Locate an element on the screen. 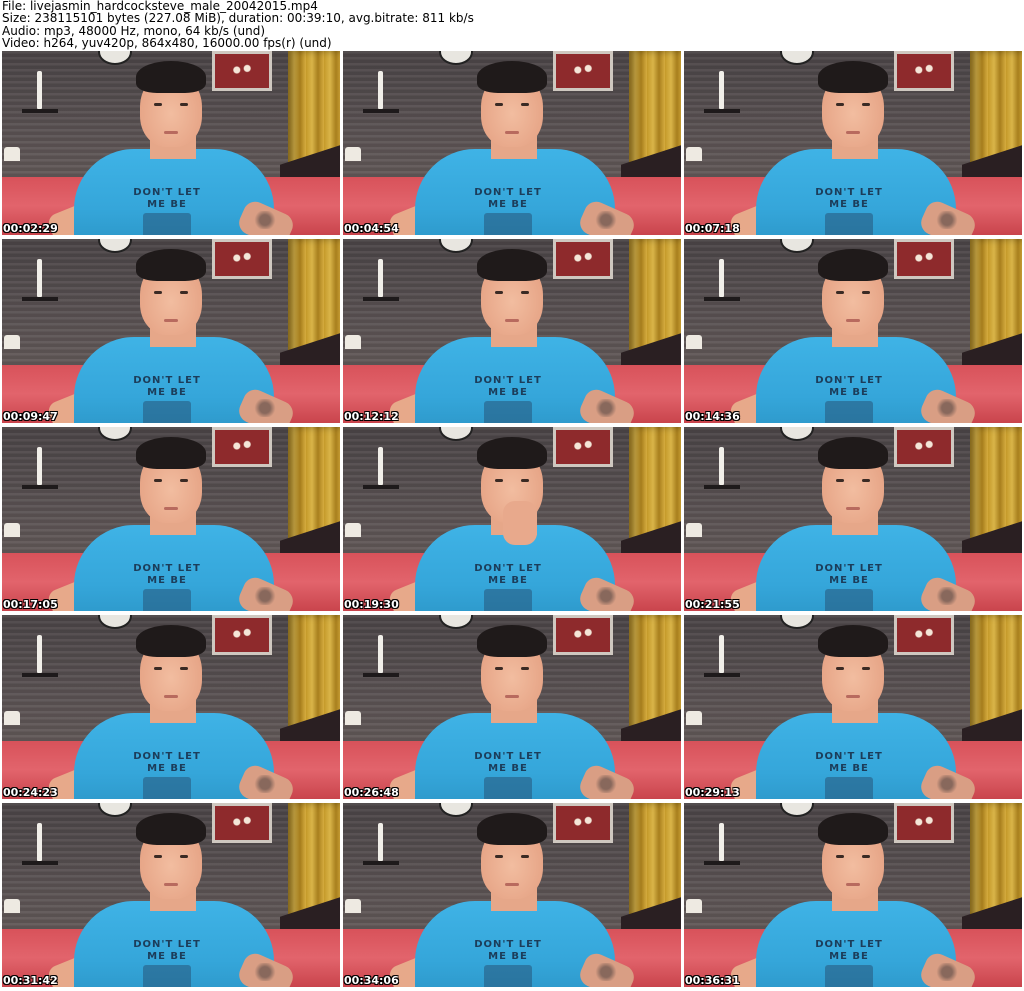  video-thumbnail: DON'T LET ME BE 00:07:18 is located at coordinates (853, 143).